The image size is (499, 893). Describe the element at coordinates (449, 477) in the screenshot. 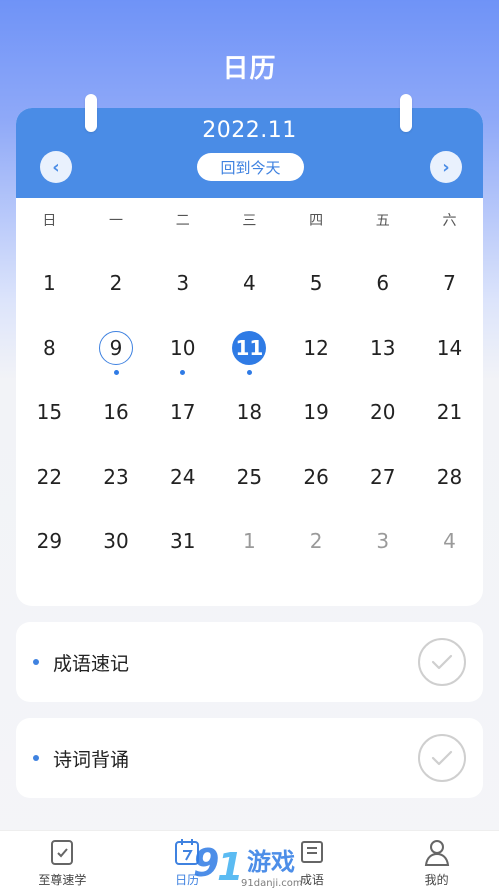

I see `calendar-day: 28` at that location.